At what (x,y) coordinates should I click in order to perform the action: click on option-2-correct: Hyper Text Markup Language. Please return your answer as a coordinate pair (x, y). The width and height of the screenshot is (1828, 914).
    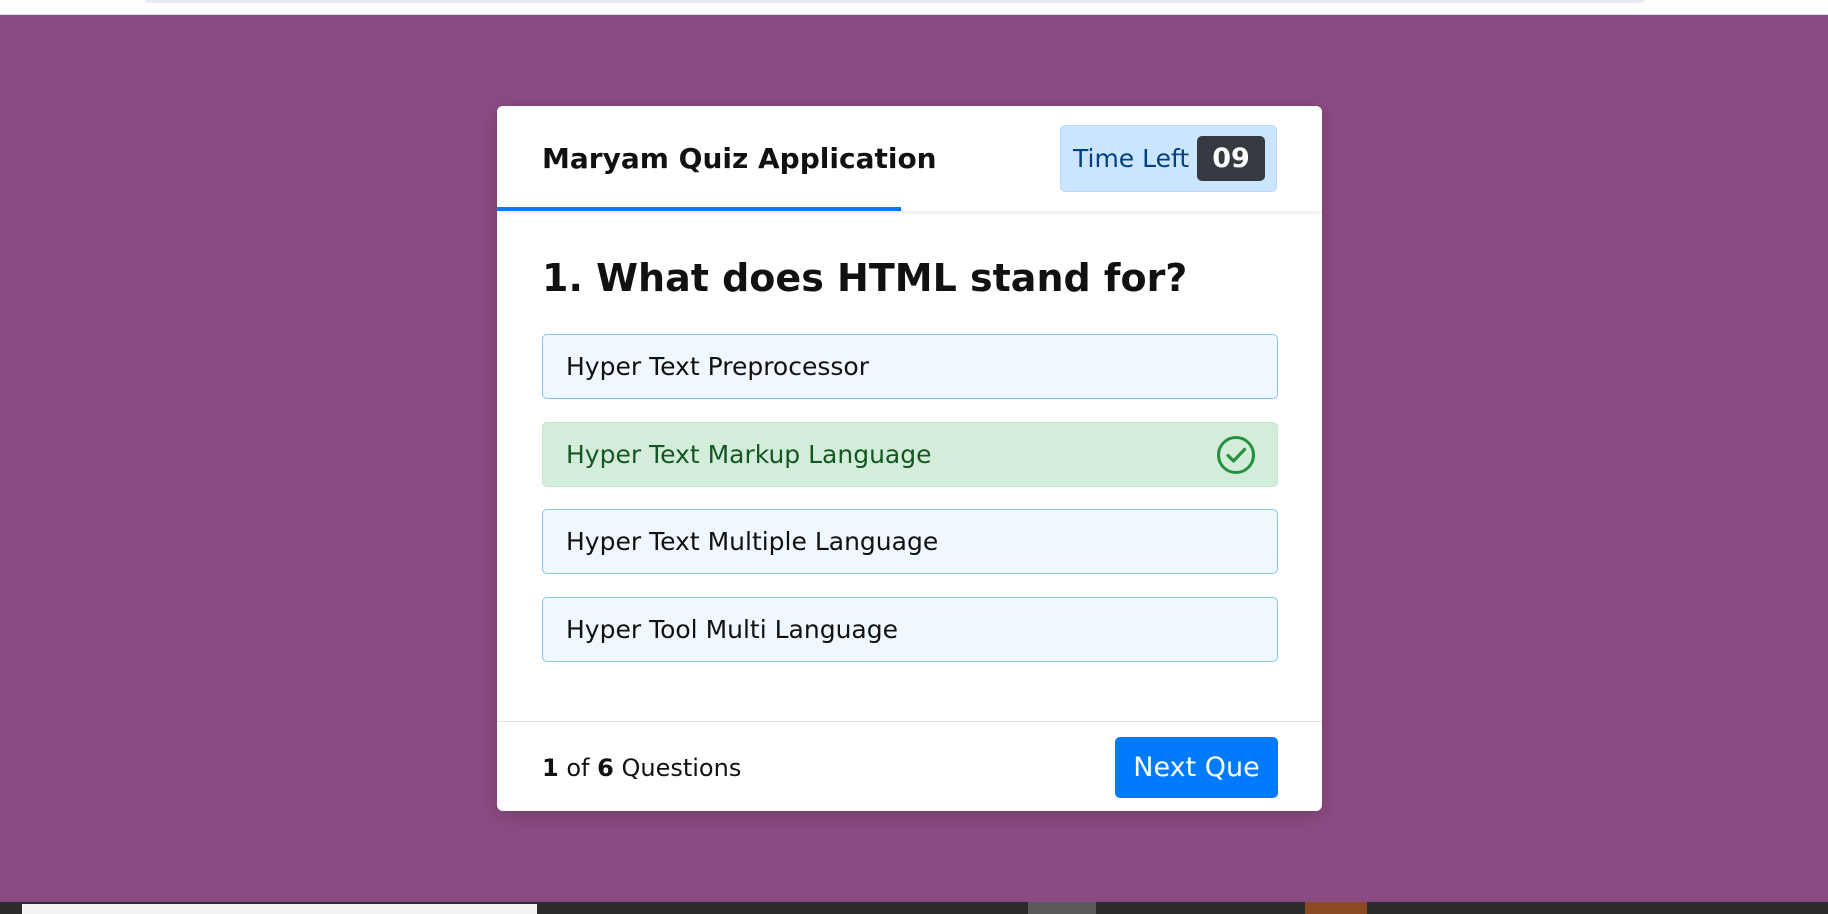
    Looking at the image, I should click on (910, 454).